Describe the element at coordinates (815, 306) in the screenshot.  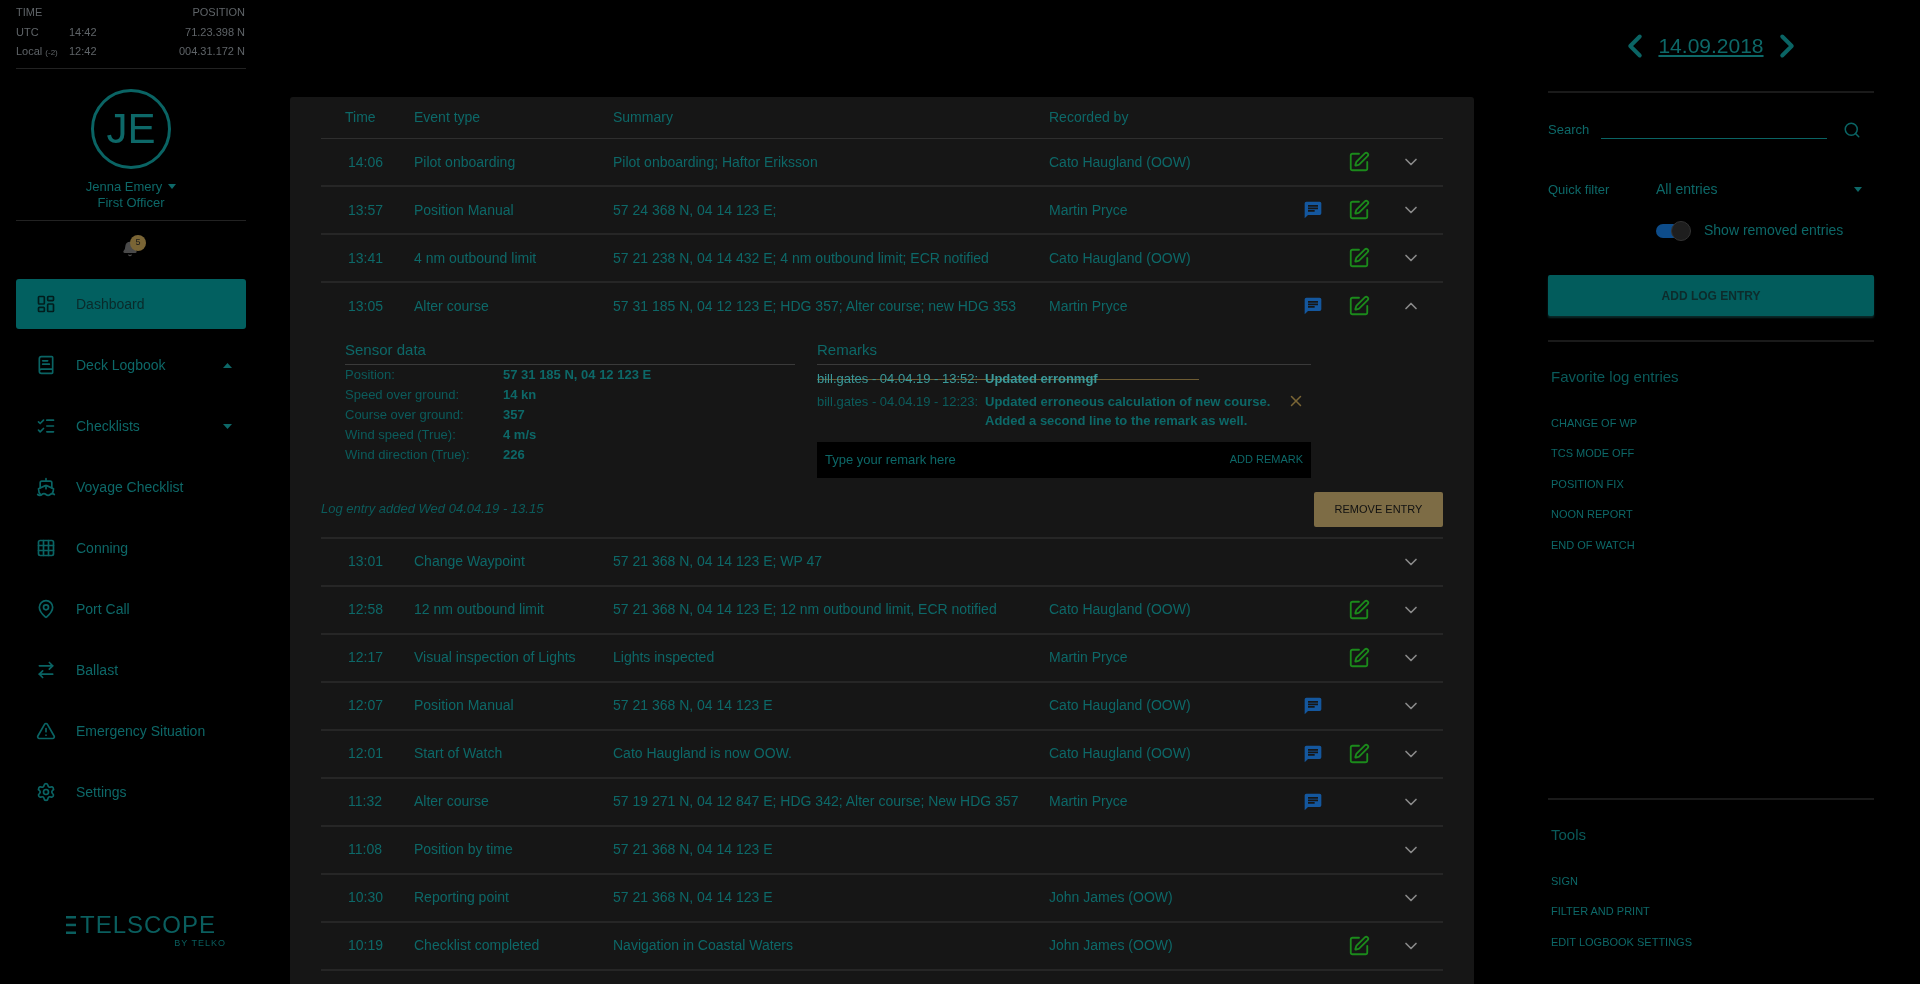
I see `summary-cell-text: 57 31 185 N, 04 12 123 E; HDG 357; Alter course; new HDG 353` at that location.